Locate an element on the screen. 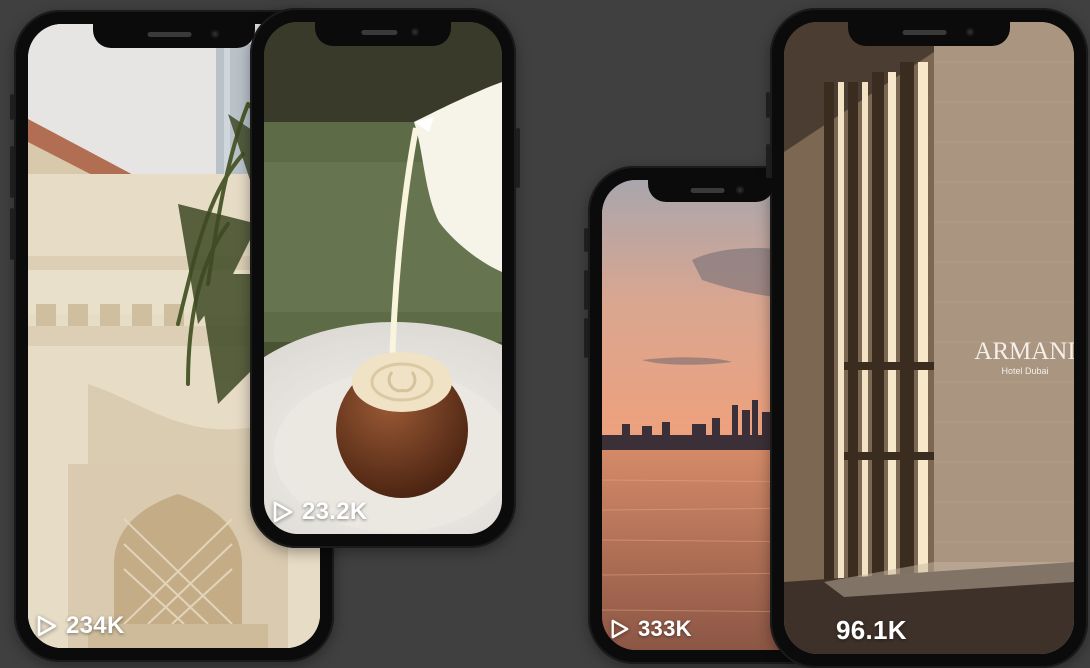 The height and width of the screenshot is (668, 1090). view-count-label: 333K is located at coordinates (665, 628).